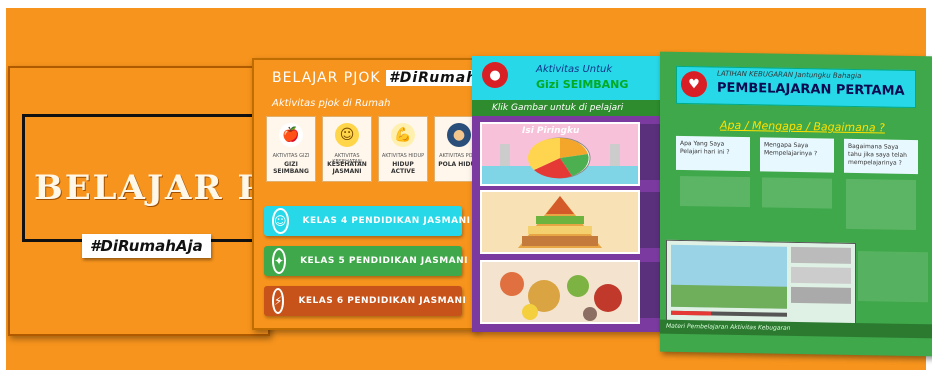 This screenshot has width=932, height=376. Describe the element at coordinates (713, 153) in the screenshot. I see `apa-box: Apa Yang Saya Pelajari hari ini ?` at that location.